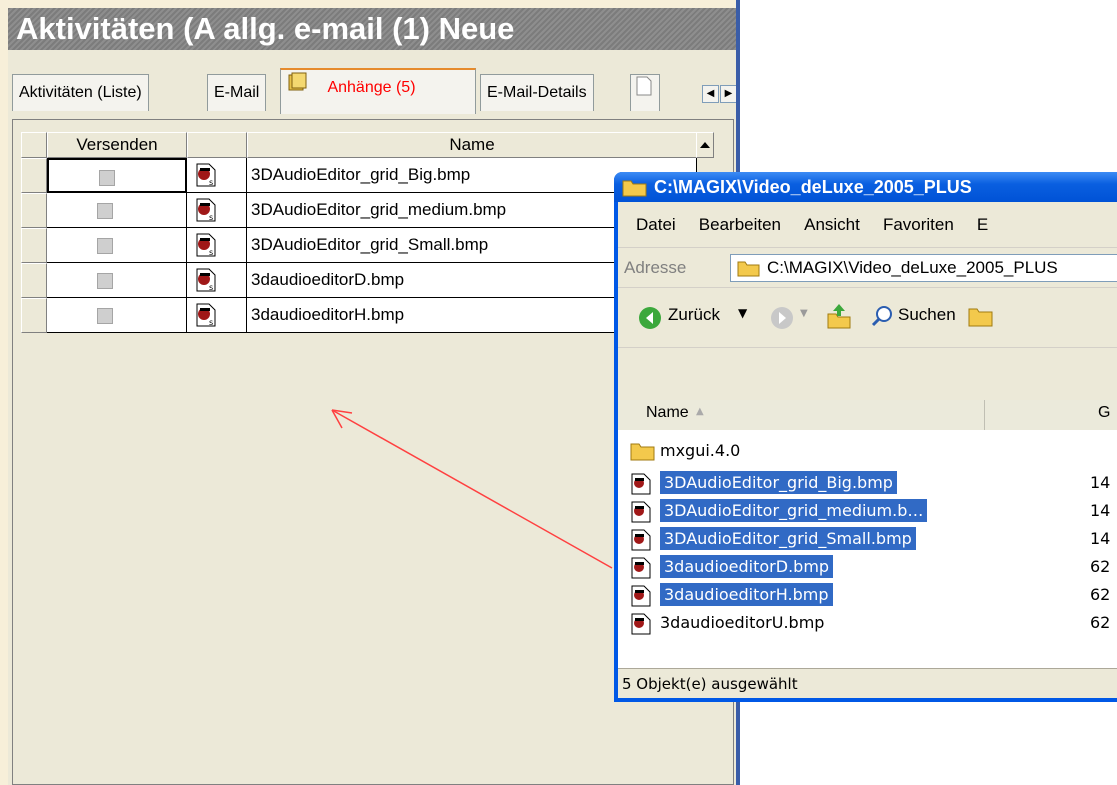 Image resolution: width=1117 pixels, height=785 pixels. I want to click on item-name: 3daudioeditorH.bmp, so click(746, 594).